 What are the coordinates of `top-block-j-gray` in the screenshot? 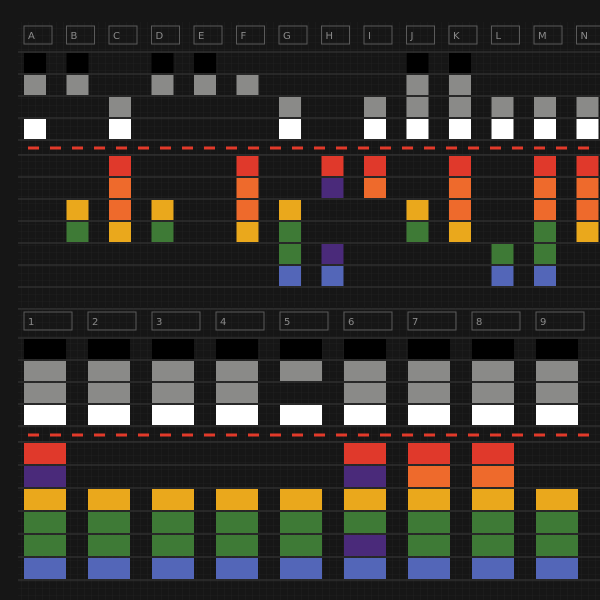 It's located at (417, 107).